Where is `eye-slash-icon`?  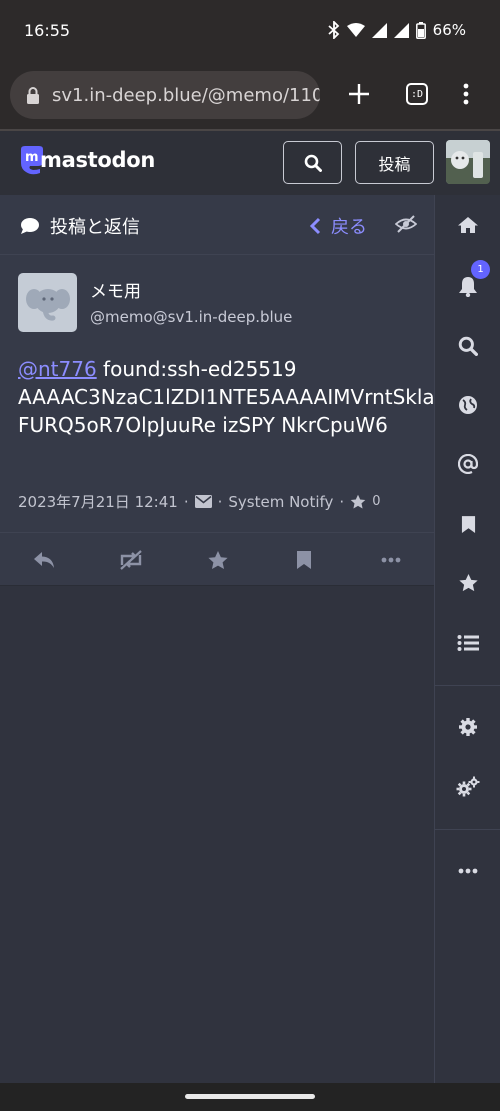
eye-slash-icon is located at coordinates (406, 224).